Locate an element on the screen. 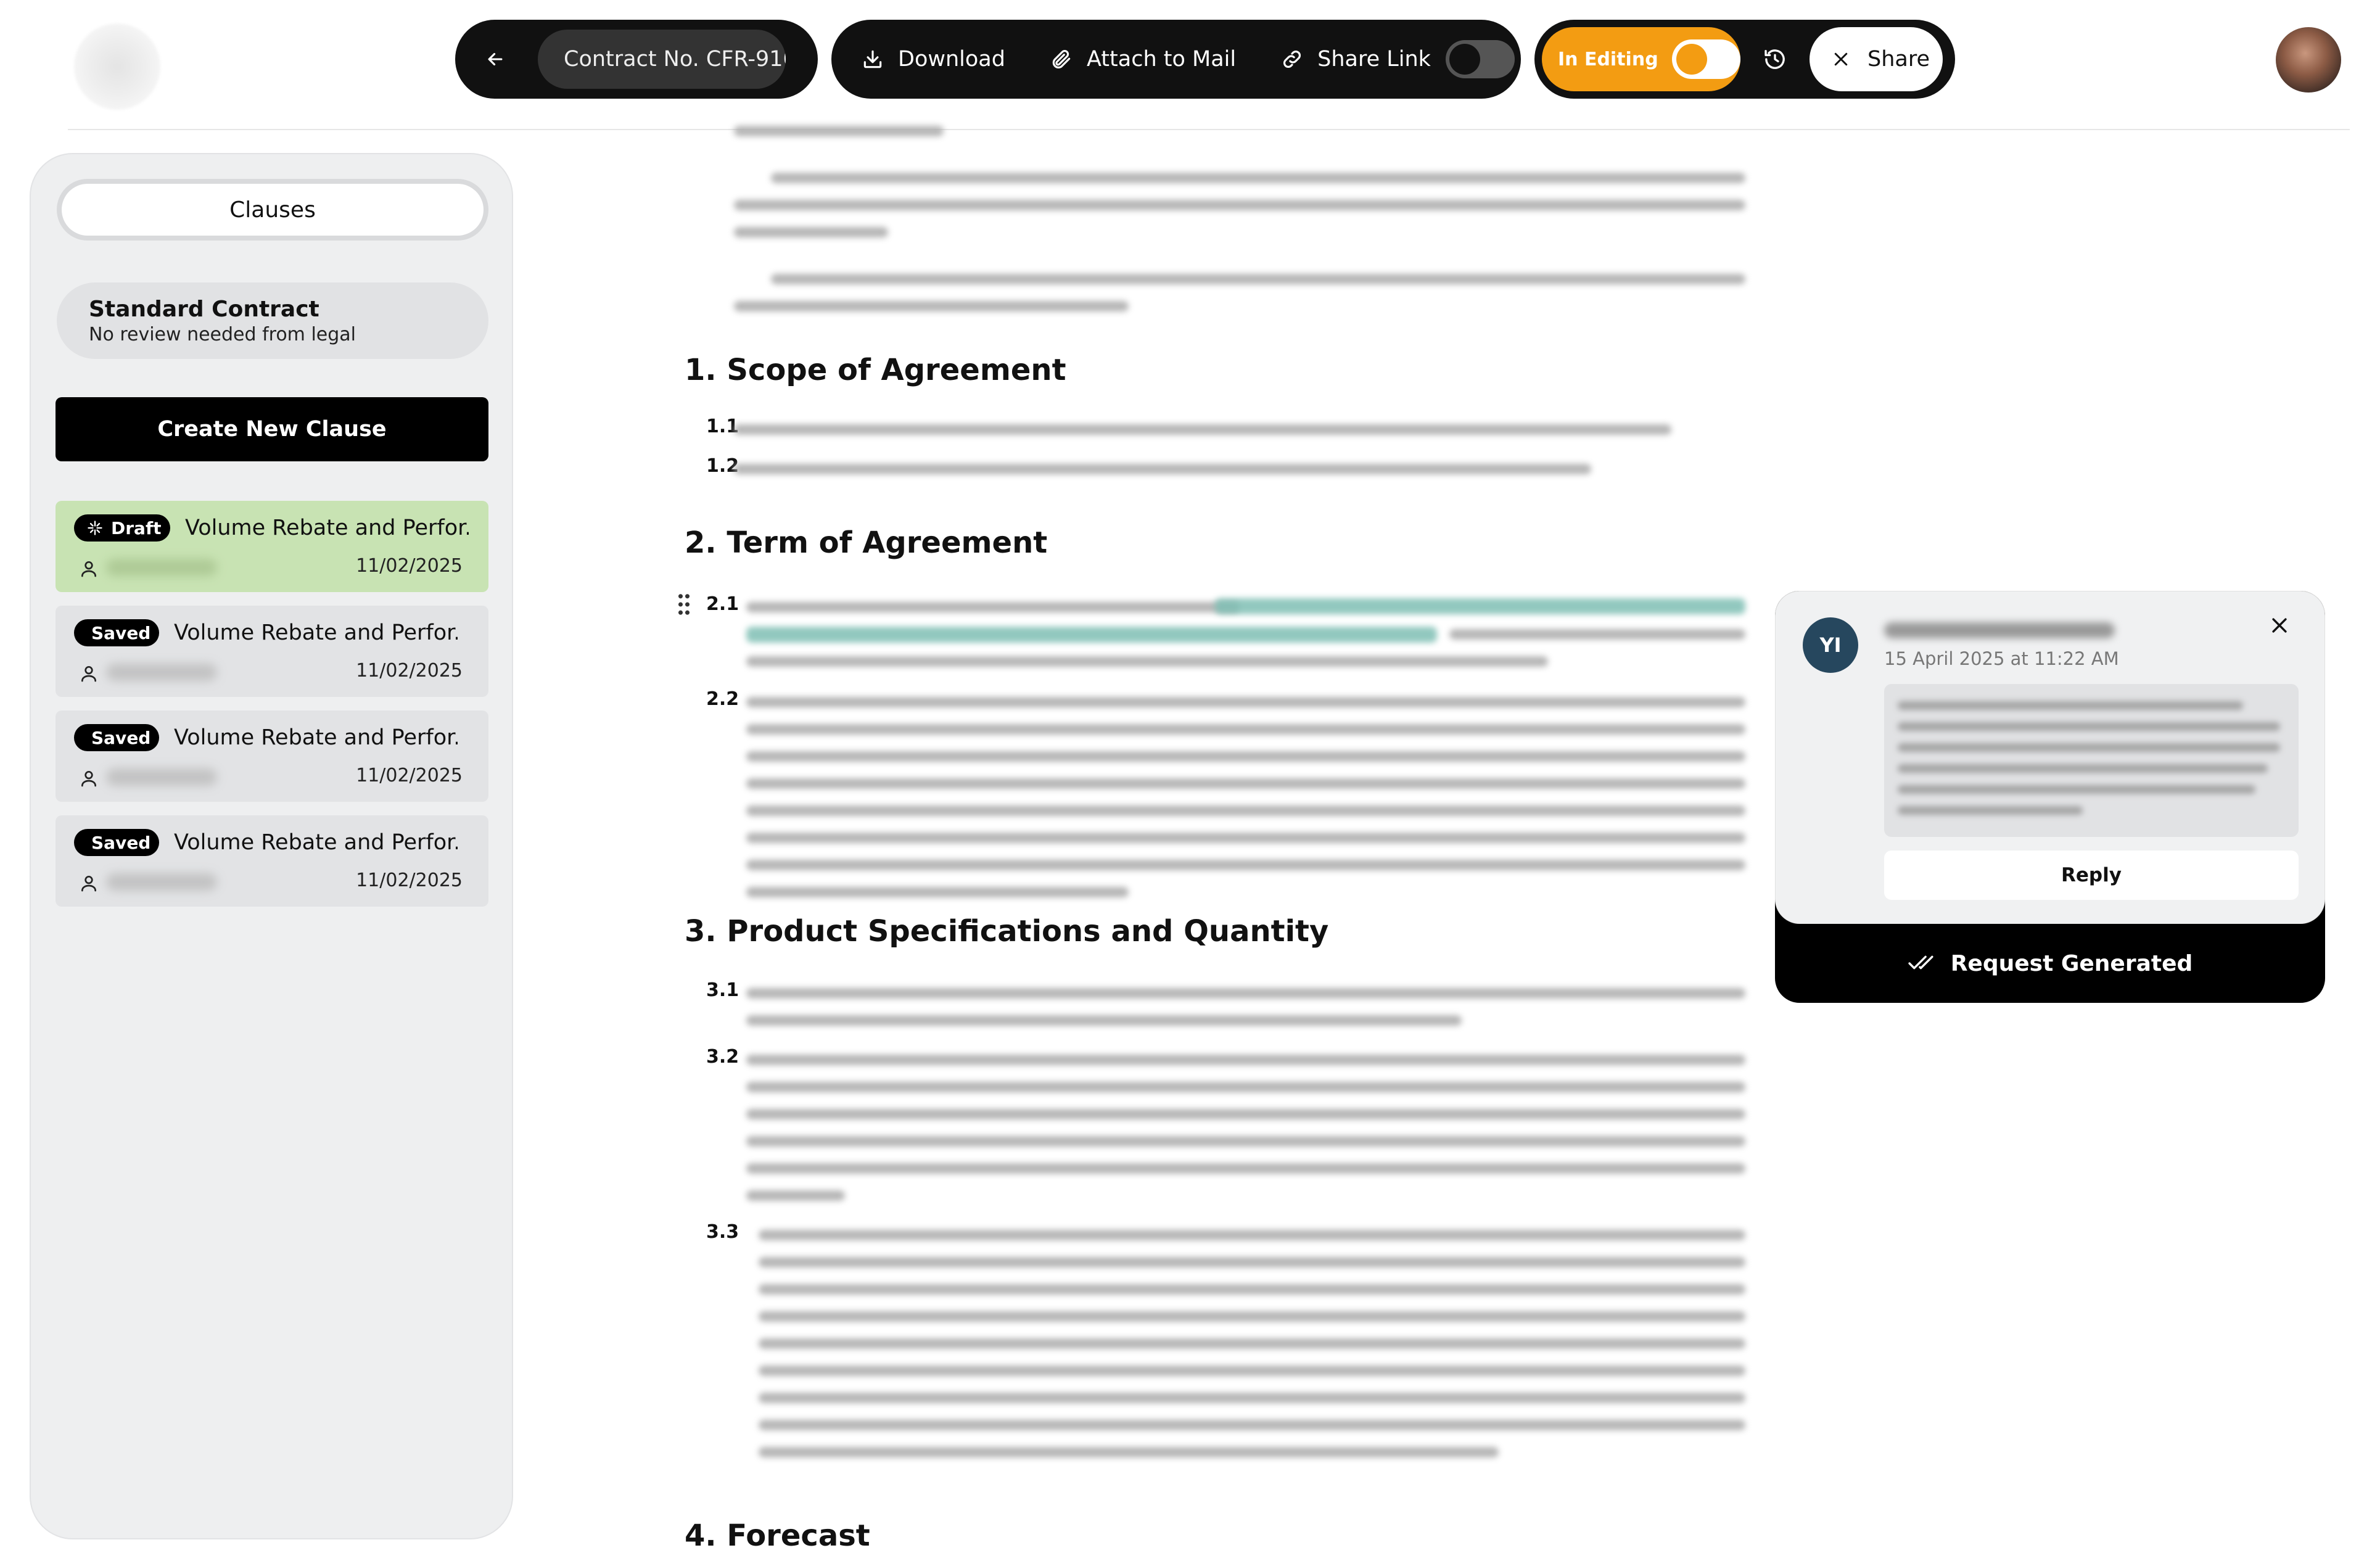 This screenshot has width=2380, height=1553. request-generated-button: Request Generated is located at coordinates (2050, 964).